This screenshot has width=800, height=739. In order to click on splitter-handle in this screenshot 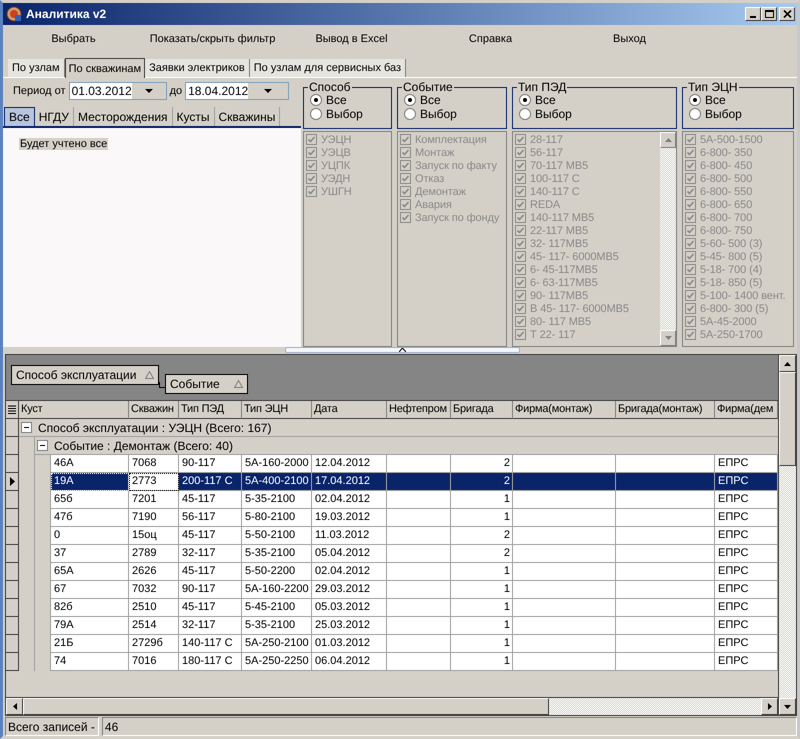, I will do `click(402, 350)`.